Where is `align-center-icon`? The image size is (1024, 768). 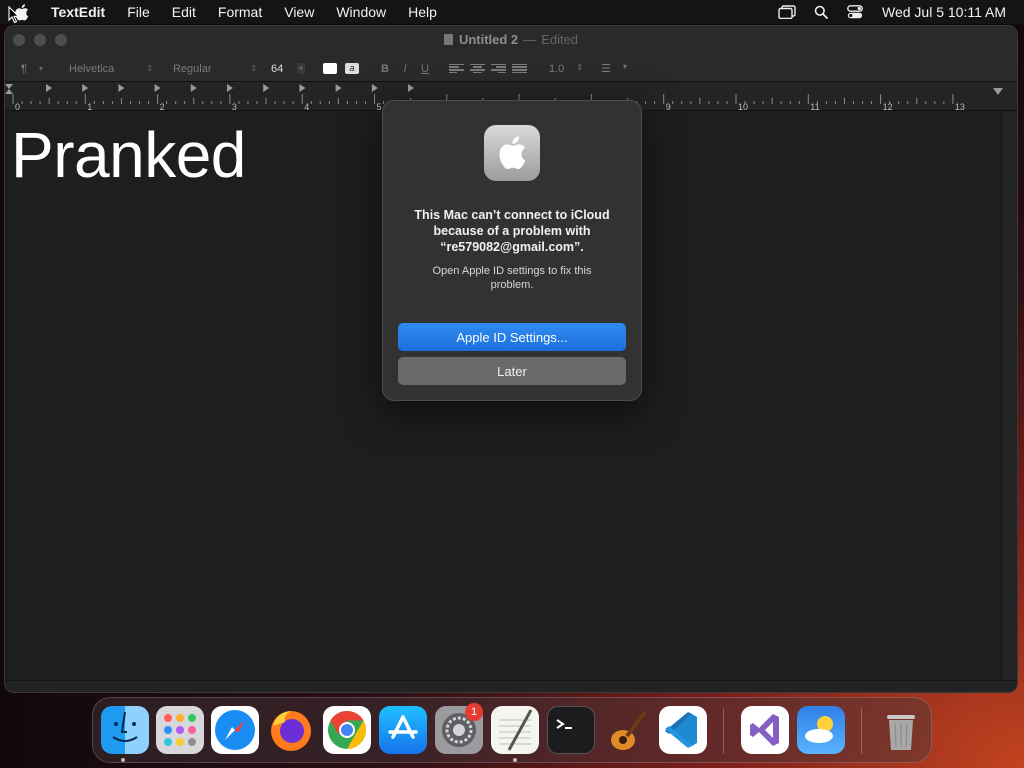 align-center-icon is located at coordinates (477, 68).